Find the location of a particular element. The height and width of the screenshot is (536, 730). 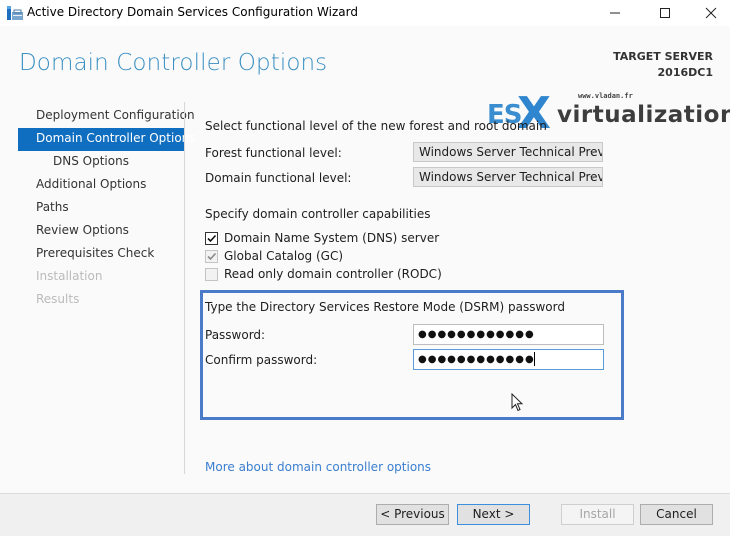

password-field: ●●●●●●●●●●●● is located at coordinates (508, 334).